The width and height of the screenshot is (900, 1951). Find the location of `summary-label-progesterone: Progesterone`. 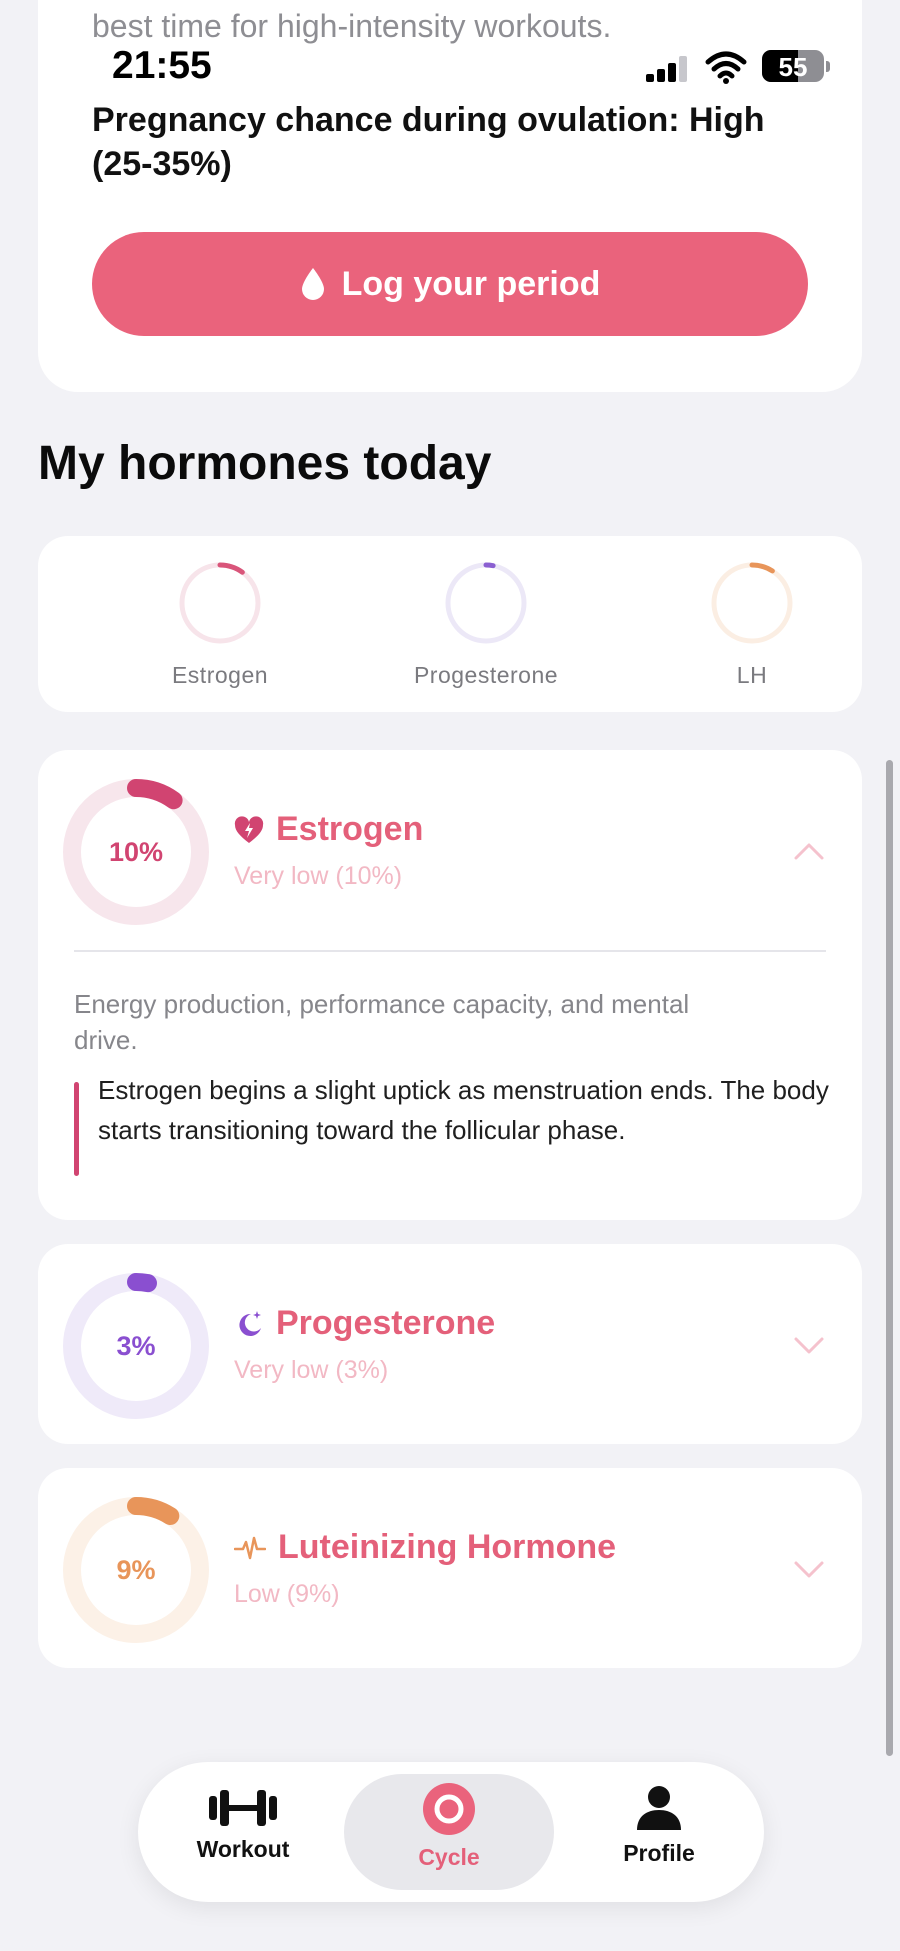

summary-label-progesterone: Progesterone is located at coordinates (486, 675).